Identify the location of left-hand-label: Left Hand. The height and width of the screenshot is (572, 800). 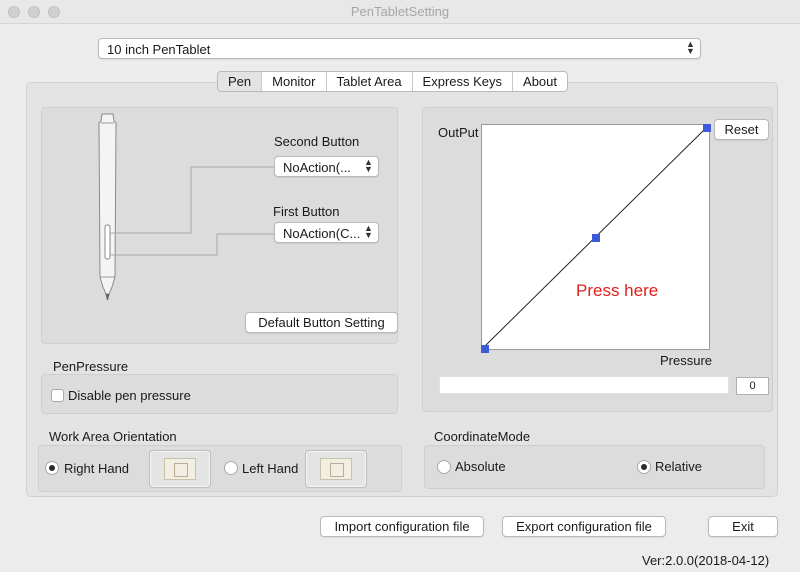
(270, 468).